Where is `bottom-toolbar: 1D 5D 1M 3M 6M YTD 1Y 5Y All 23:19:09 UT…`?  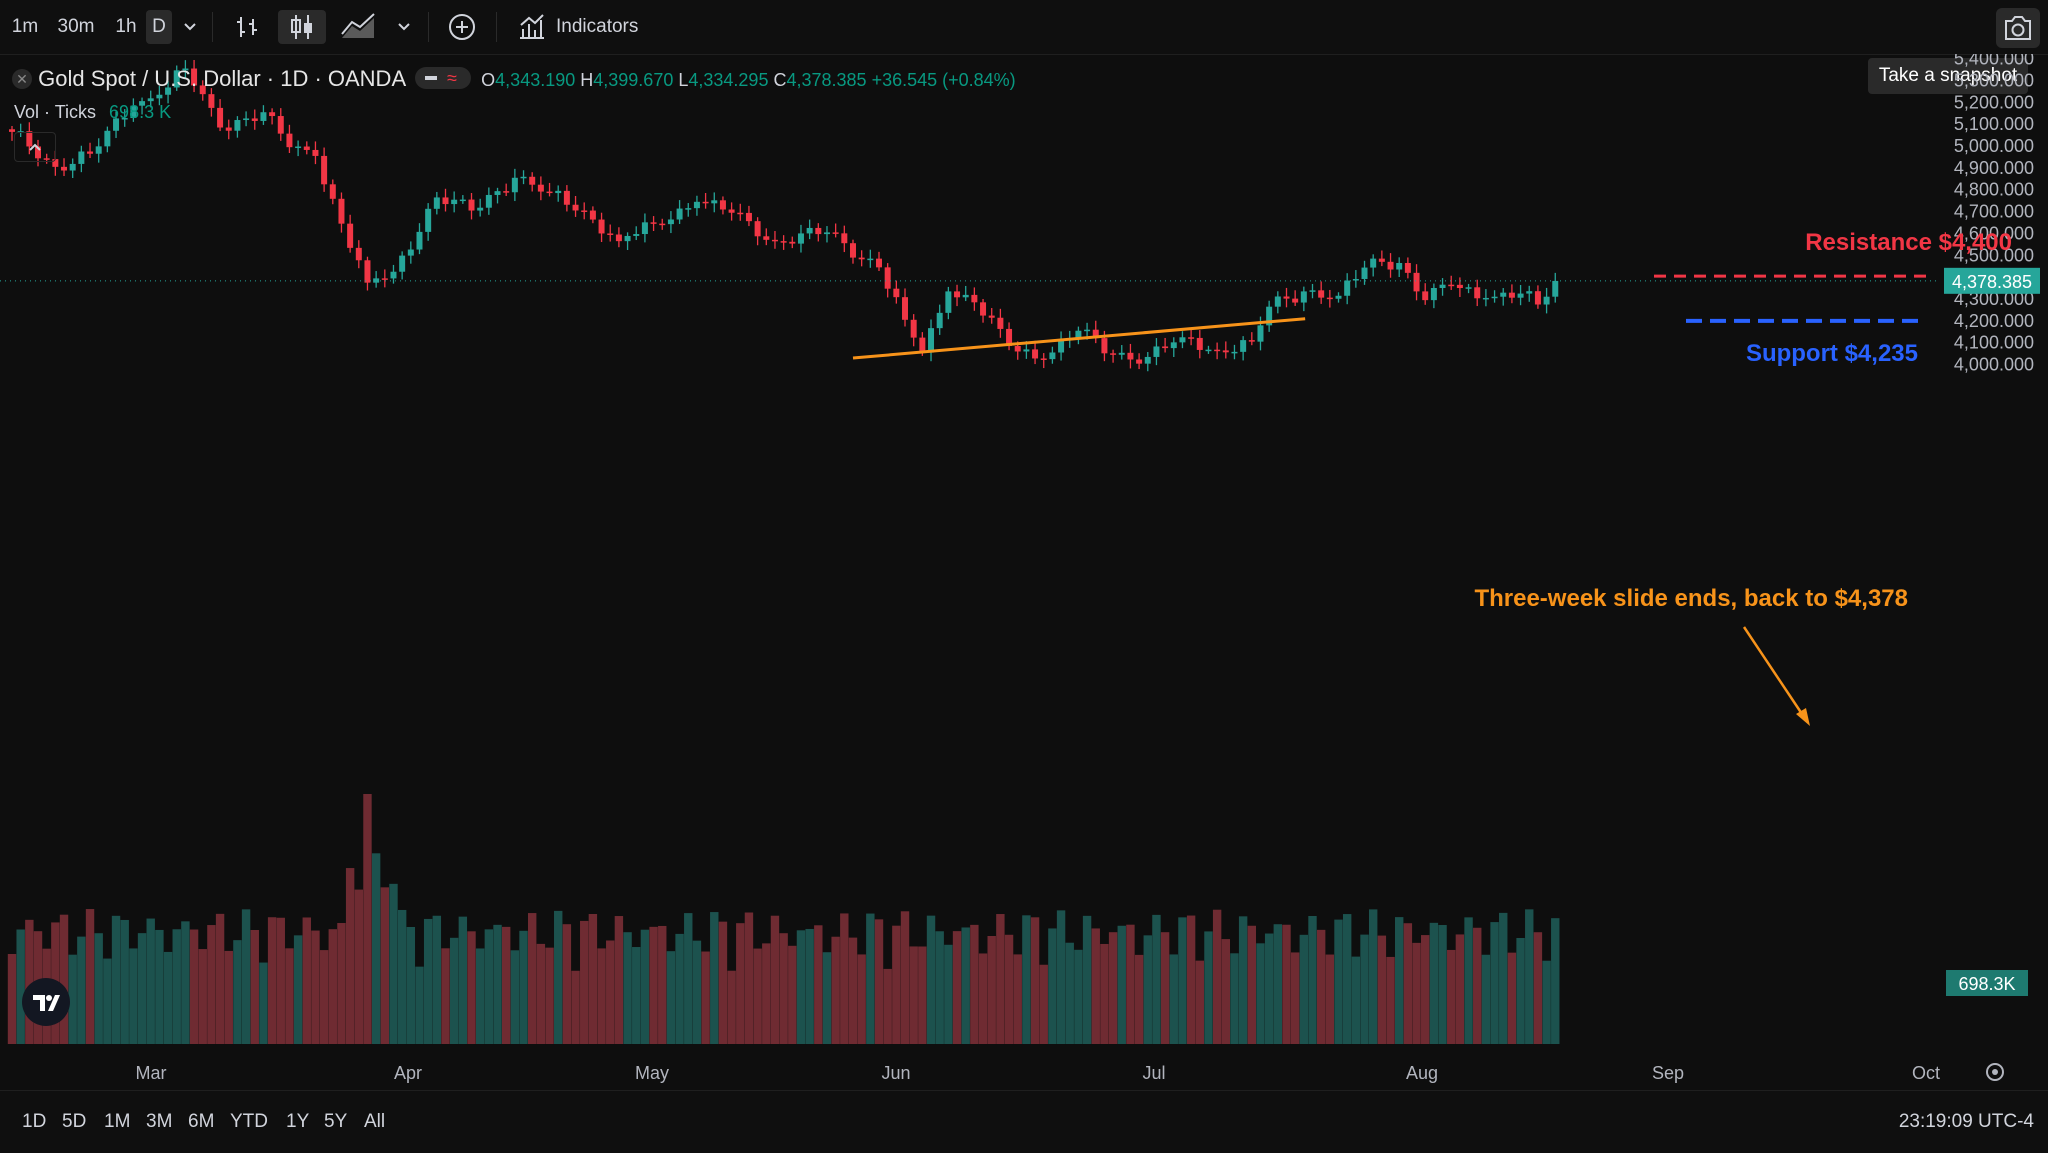
bottom-toolbar: 1D 5D 1M 3M 6M YTD 1Y 5Y All 23:19:09 UT… is located at coordinates (1024, 1121).